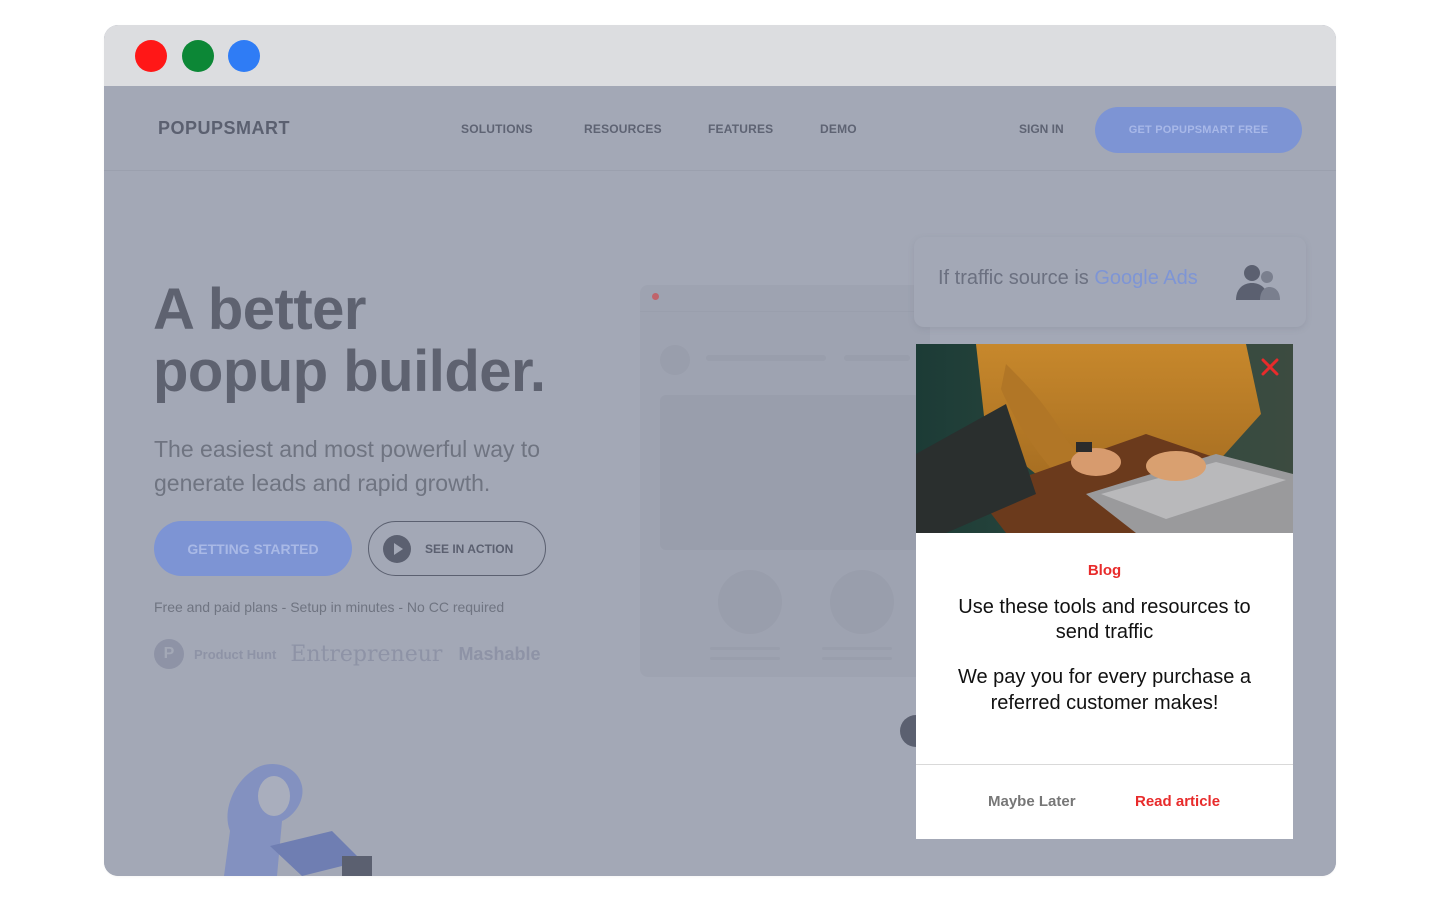 The height and width of the screenshot is (900, 1440). I want to click on see-in-action-button: SEE IN ACTION, so click(457, 548).